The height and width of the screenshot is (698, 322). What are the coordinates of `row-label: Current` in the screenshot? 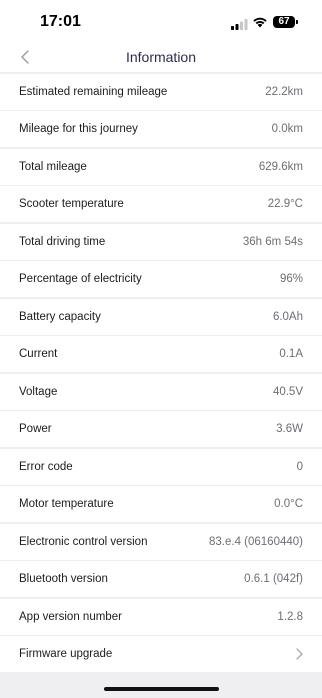 It's located at (38, 354).